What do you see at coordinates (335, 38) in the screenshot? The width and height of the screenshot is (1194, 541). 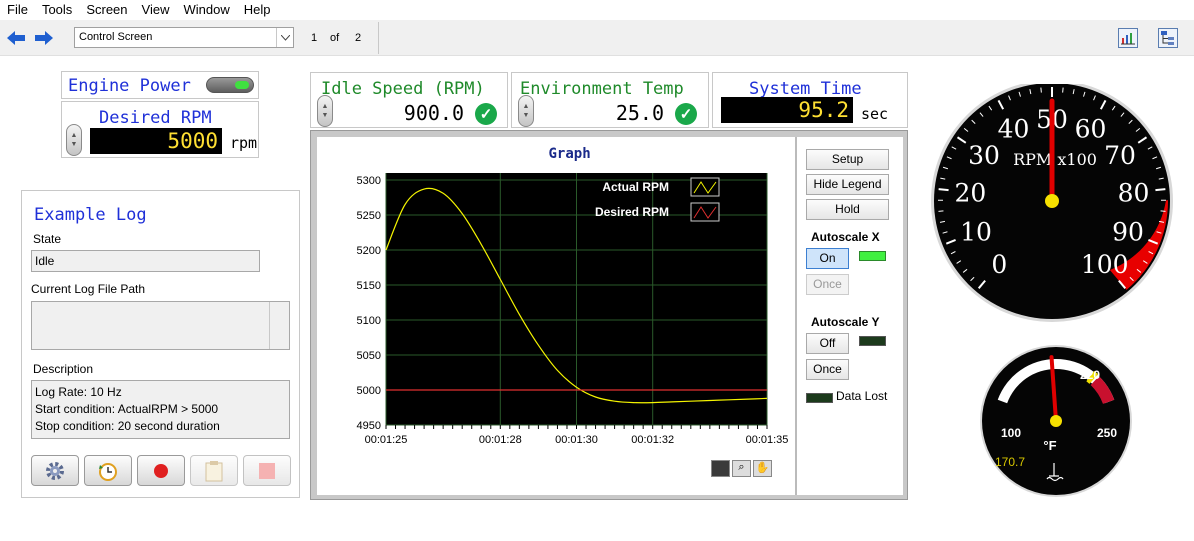 I see `page-of-label: of` at bounding box center [335, 38].